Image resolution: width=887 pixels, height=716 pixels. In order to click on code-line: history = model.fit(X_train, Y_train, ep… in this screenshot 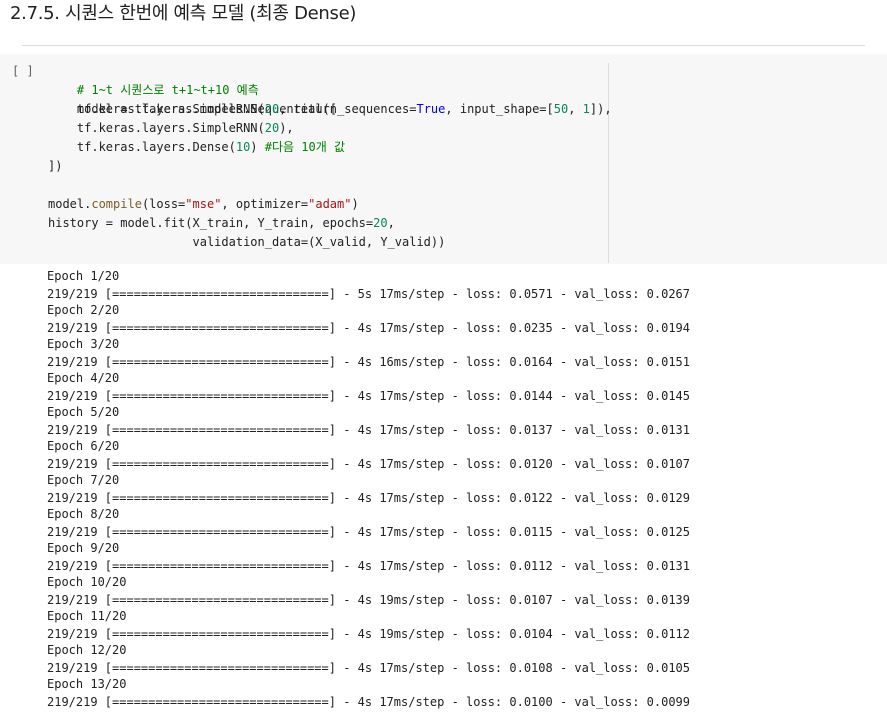, I will do `click(221, 223)`.